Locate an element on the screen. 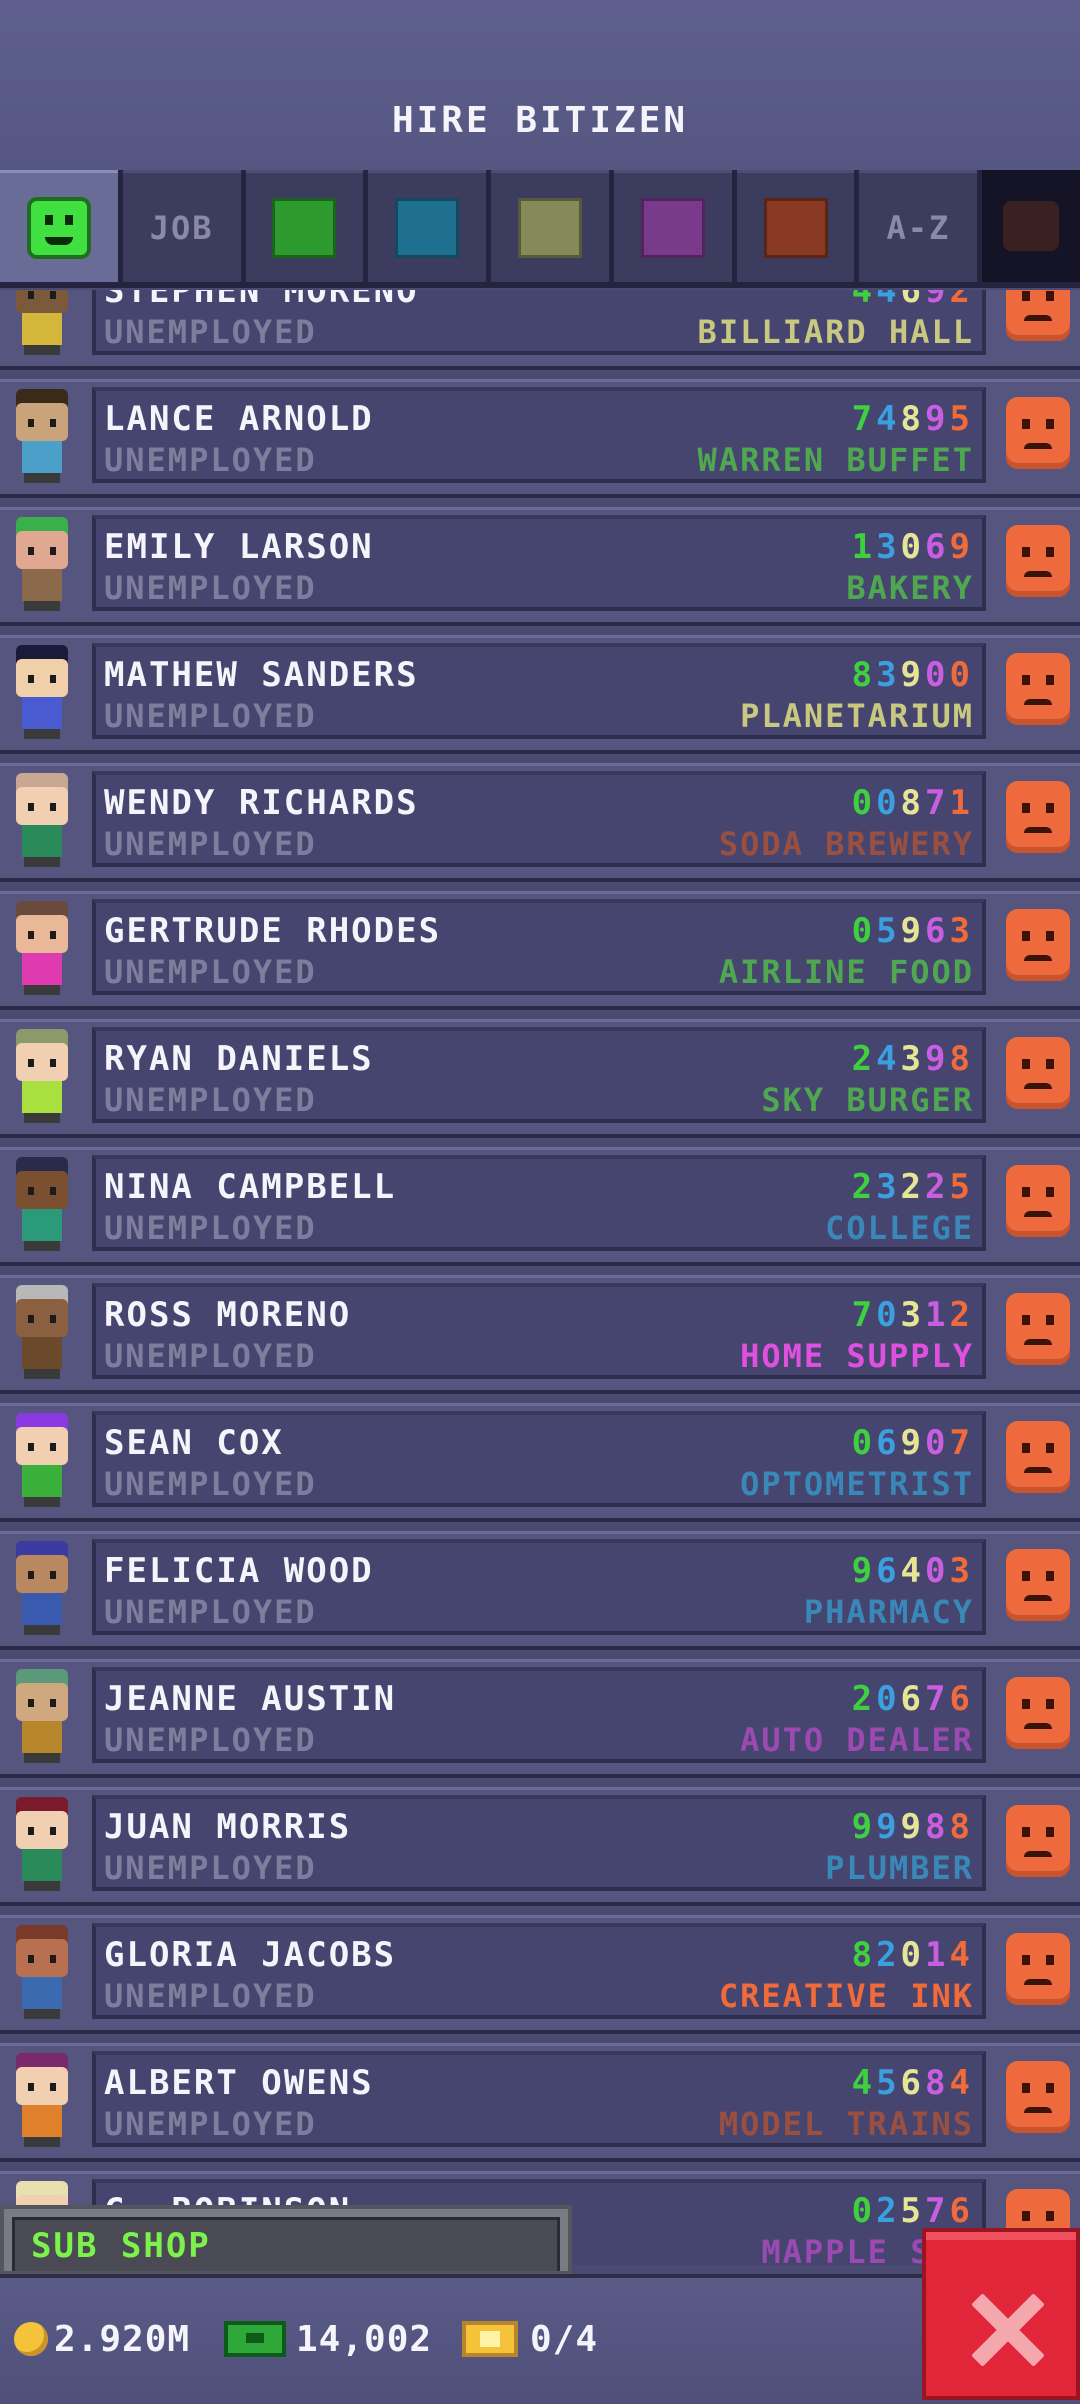  skill-digit-5: 4 is located at coordinates (961, 2083).